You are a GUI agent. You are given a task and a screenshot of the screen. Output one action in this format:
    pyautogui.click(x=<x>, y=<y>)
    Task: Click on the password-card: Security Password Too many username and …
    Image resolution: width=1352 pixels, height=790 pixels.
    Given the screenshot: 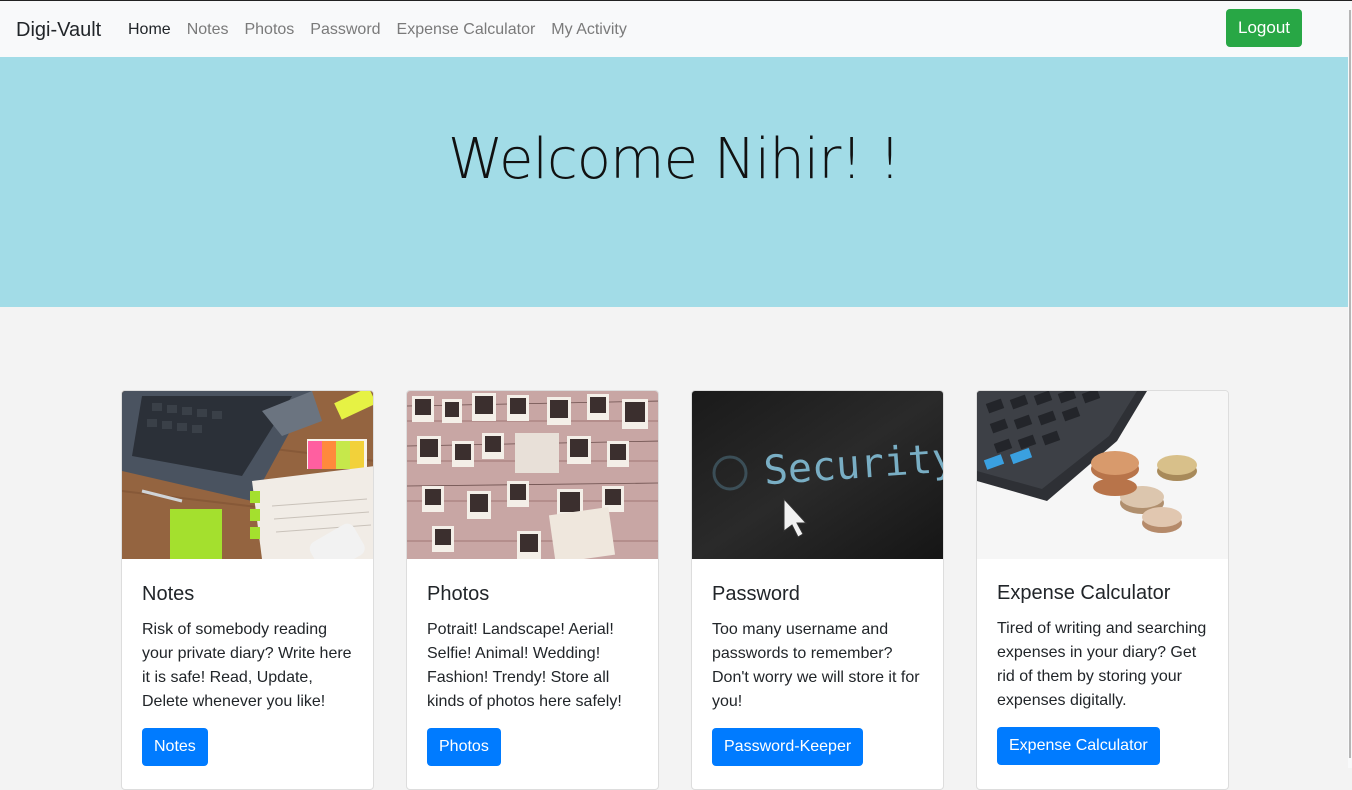 What is the action you would take?
    pyautogui.click(x=817, y=590)
    